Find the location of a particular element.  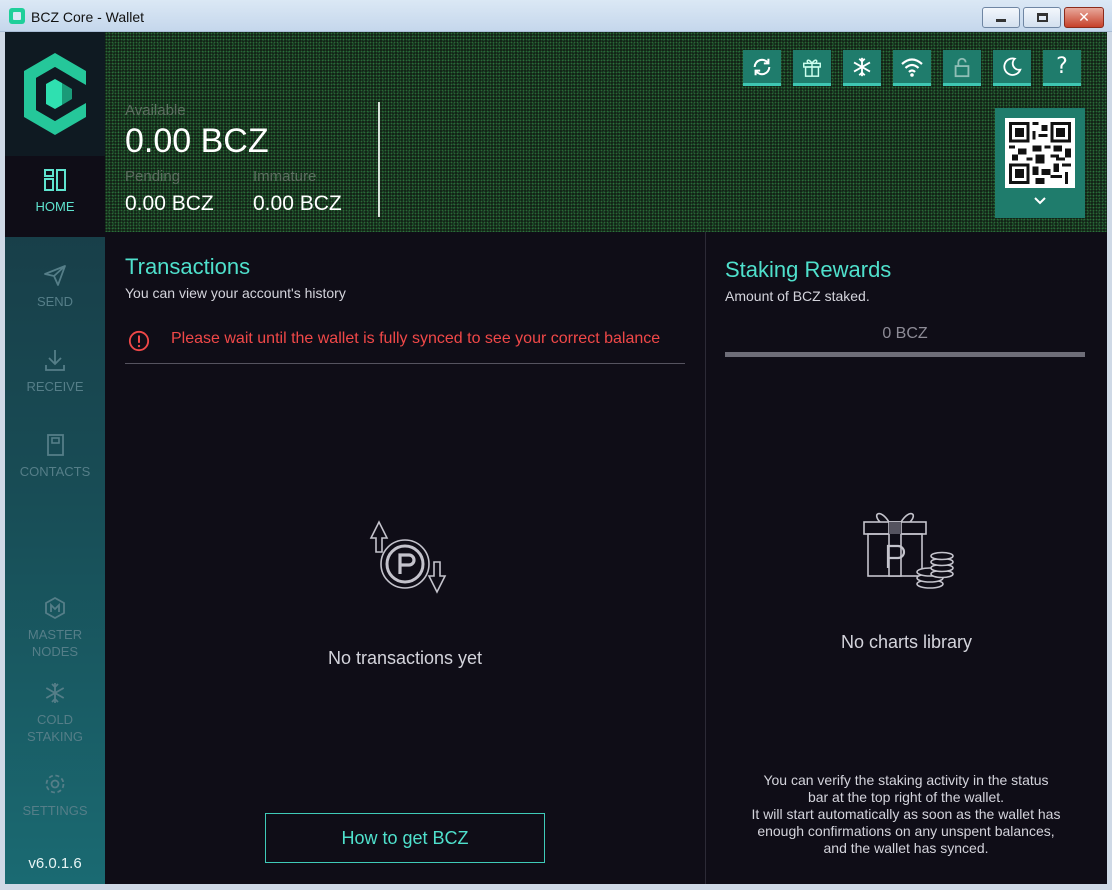

transactions-subtitle: You can view your account's history is located at coordinates (235, 293).